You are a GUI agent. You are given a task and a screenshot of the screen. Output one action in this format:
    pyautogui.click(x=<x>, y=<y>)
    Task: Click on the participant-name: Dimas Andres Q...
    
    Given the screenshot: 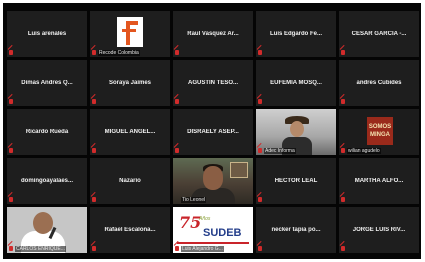 What is the action you would take?
    pyautogui.click(x=47, y=83)
    